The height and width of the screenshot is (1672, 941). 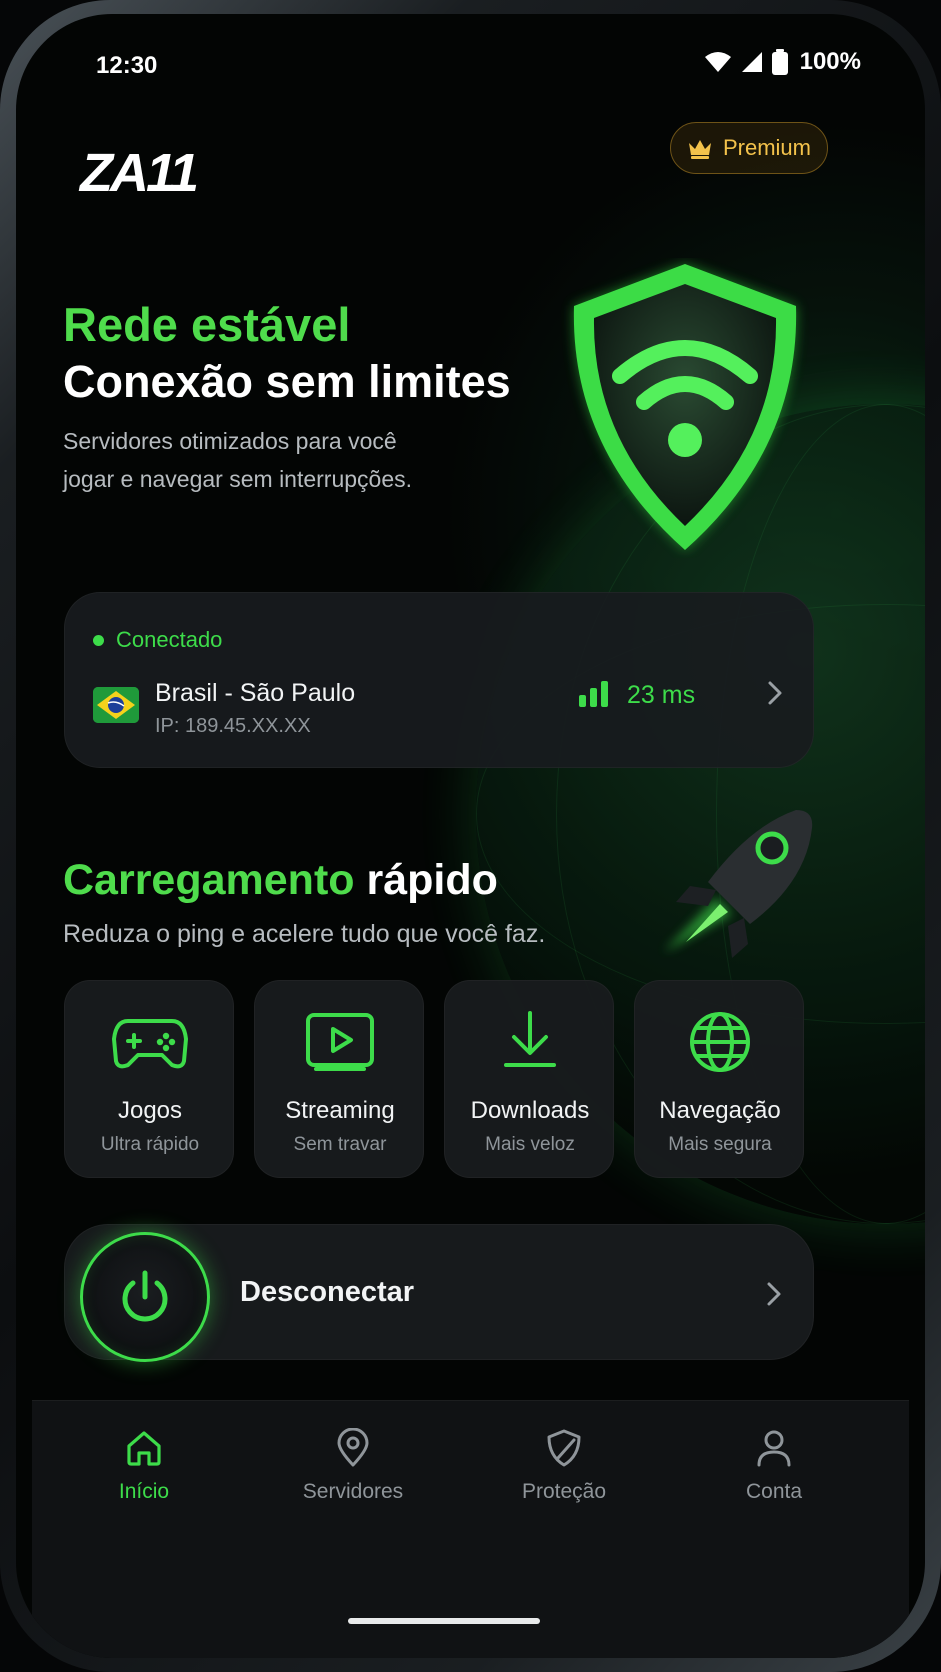 What do you see at coordinates (738, 884) in the screenshot?
I see `rocket-icon` at bounding box center [738, 884].